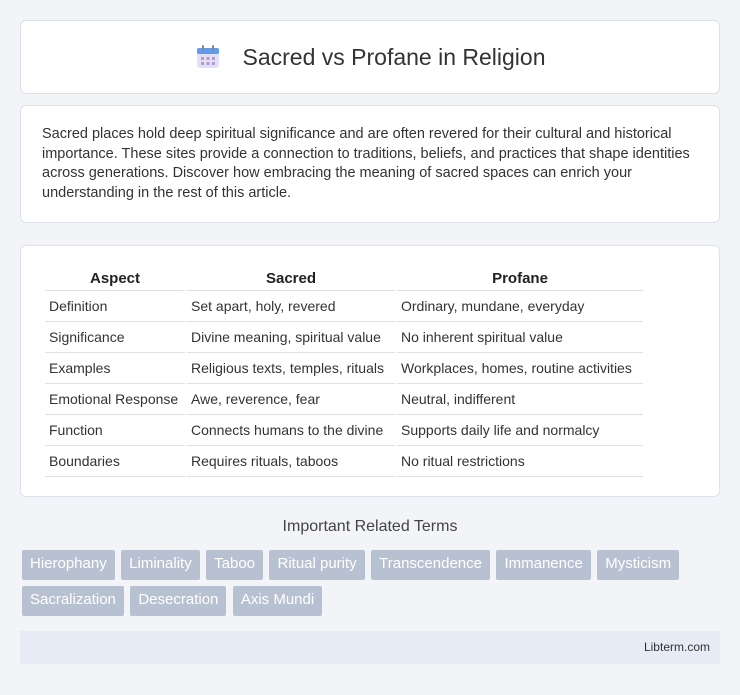 The image size is (740, 695). I want to click on related-terms-title: Important Related Terms, so click(370, 526).